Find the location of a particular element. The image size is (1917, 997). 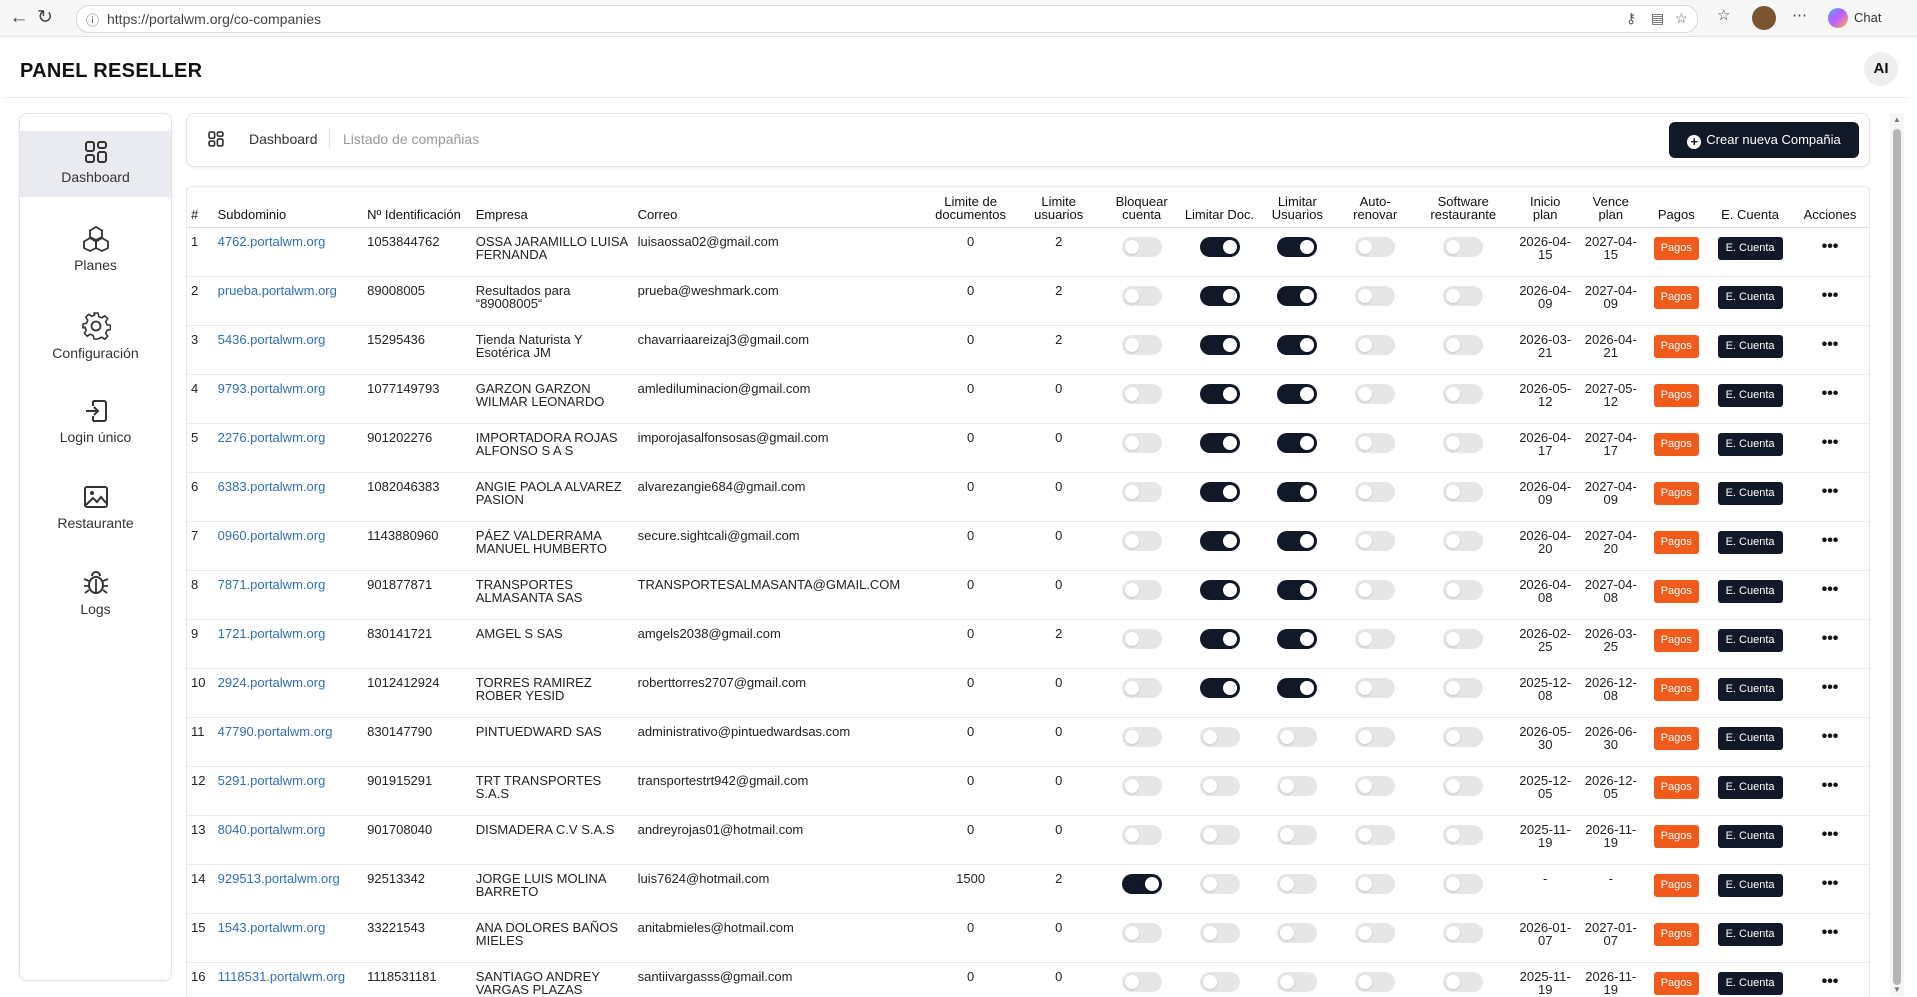

subdomain-link: 5436.portalwm.org is located at coordinates (272, 339).